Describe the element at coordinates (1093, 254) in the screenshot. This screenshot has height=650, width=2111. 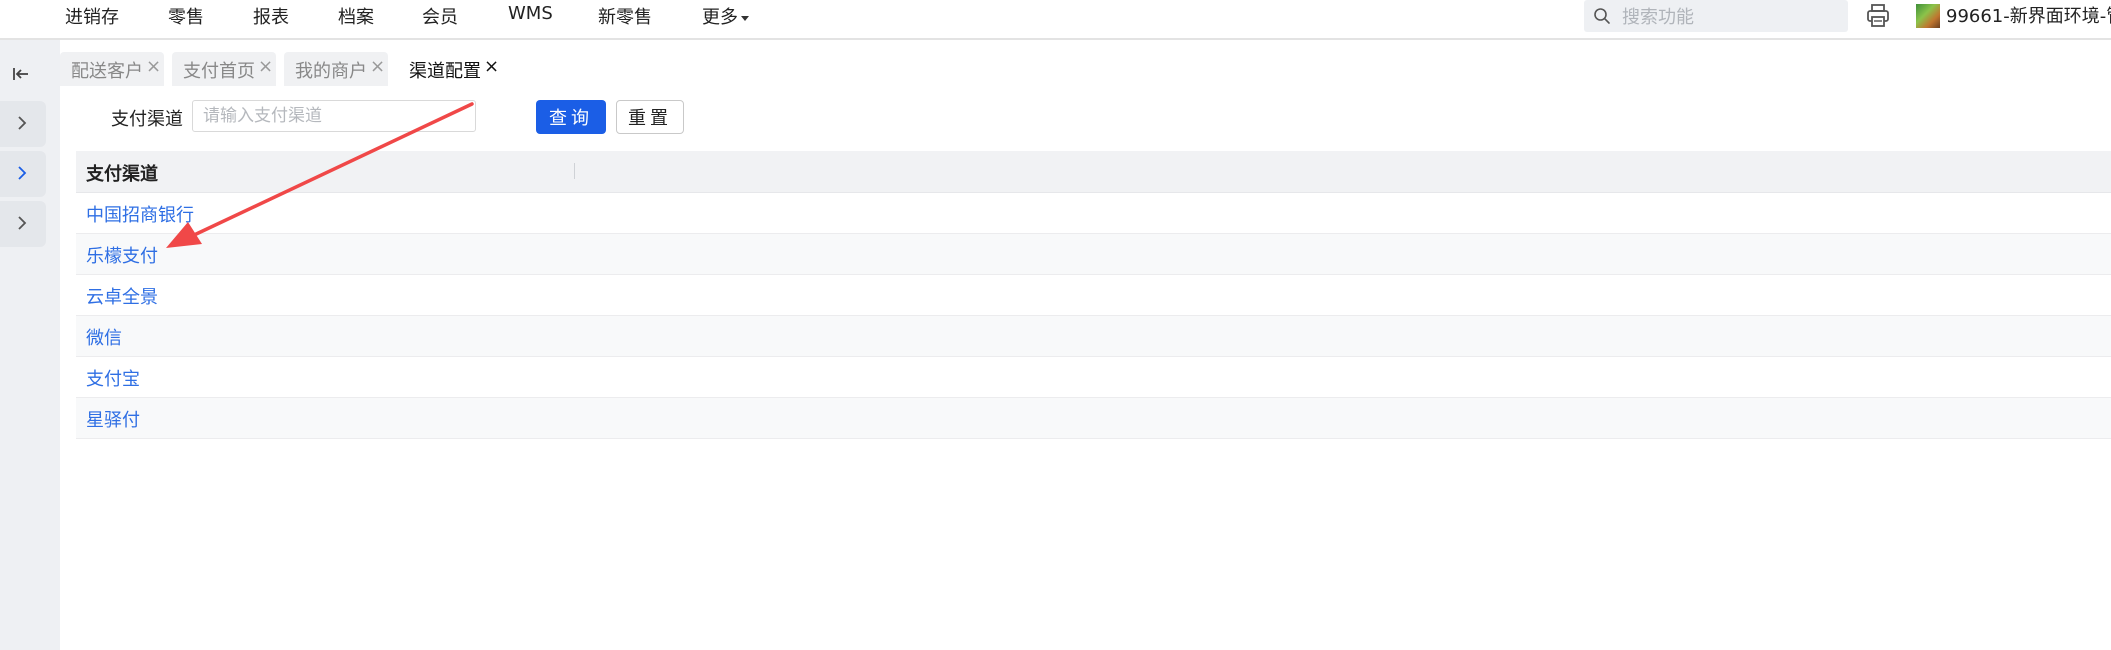
I see `table-row: 乐檬支付` at that location.